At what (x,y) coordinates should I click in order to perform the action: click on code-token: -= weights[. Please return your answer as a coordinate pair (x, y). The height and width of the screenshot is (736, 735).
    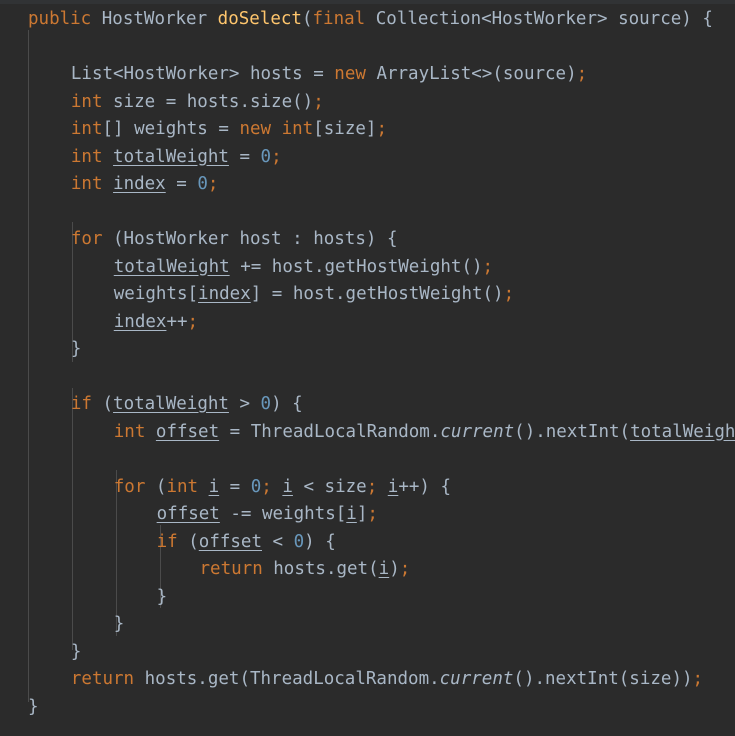
    Looking at the image, I should click on (283, 514).